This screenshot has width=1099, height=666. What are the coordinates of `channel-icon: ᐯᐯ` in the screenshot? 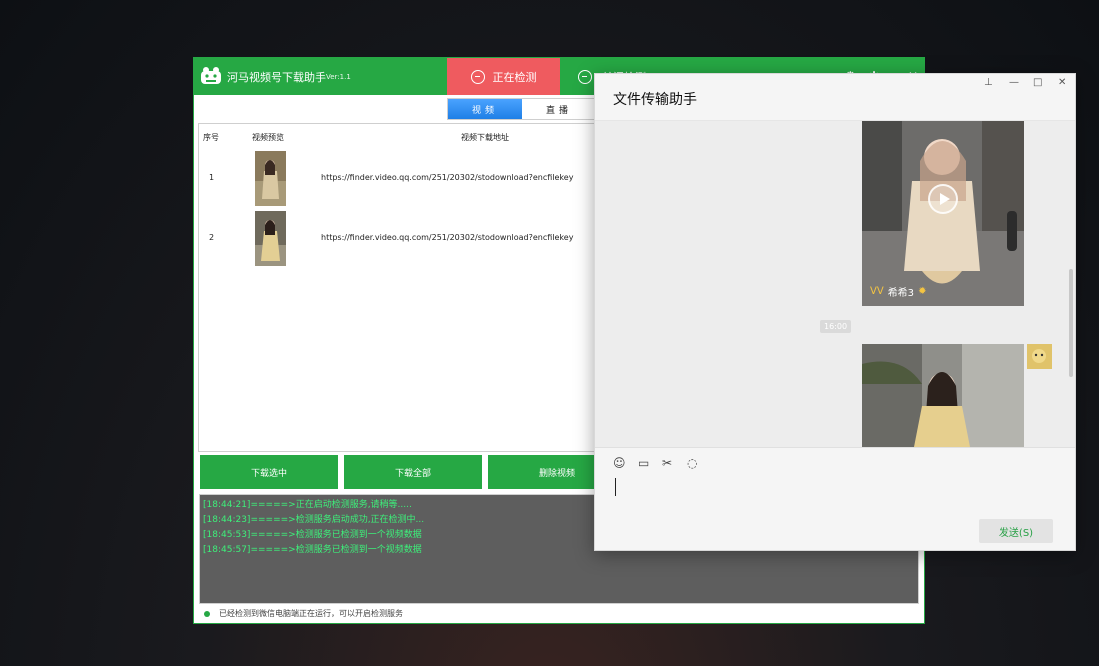 It's located at (877, 291).